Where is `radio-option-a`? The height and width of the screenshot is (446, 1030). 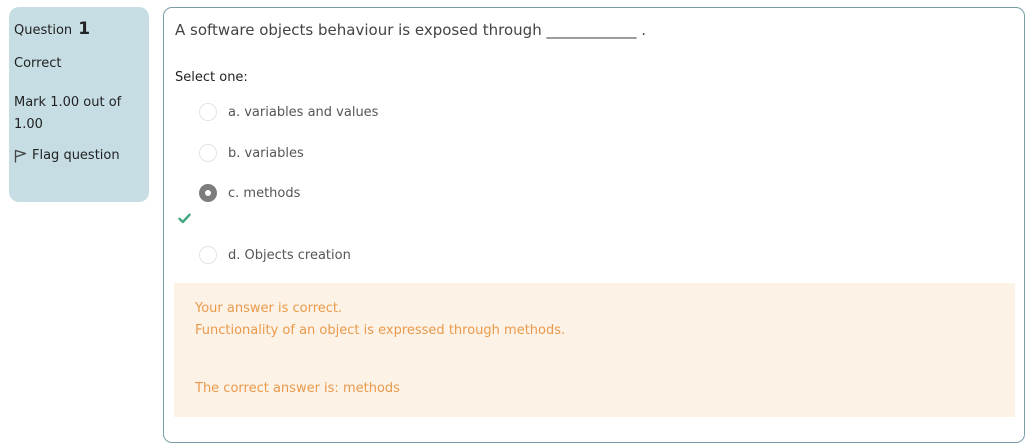
radio-option-a is located at coordinates (208, 112).